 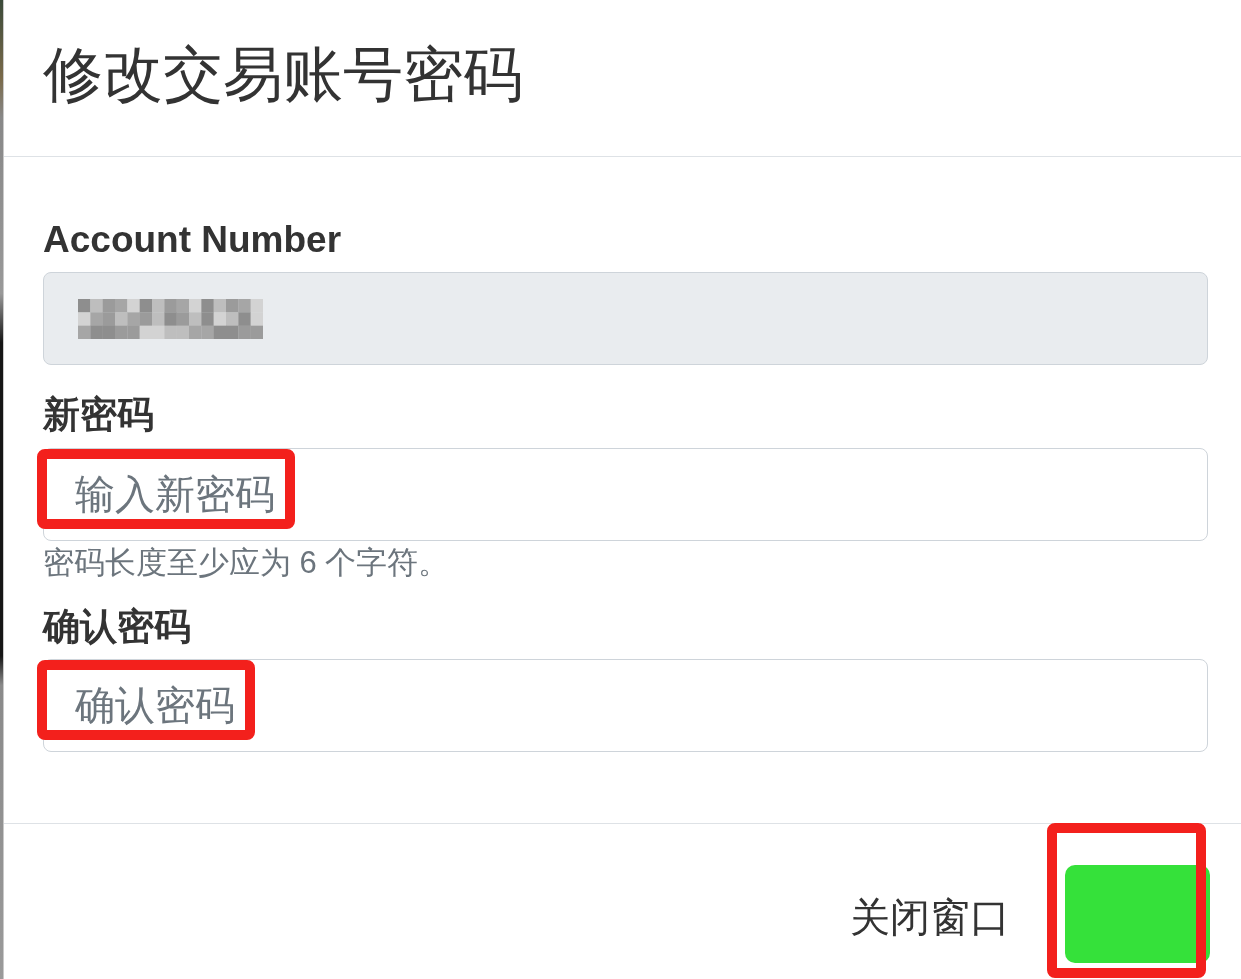 What do you see at coordinates (625, 319) in the screenshot?
I see `account-number-field` at bounding box center [625, 319].